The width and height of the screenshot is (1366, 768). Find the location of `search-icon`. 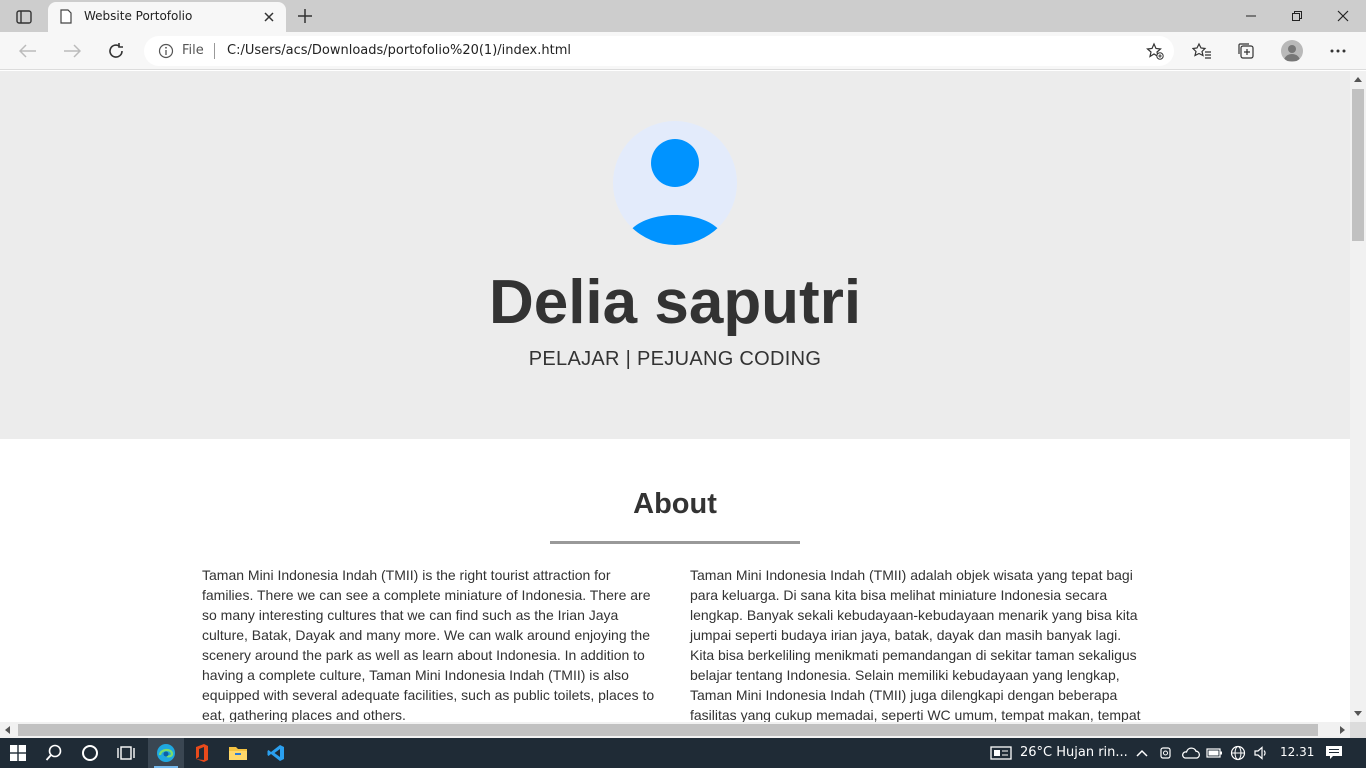

search-icon is located at coordinates (54, 753).